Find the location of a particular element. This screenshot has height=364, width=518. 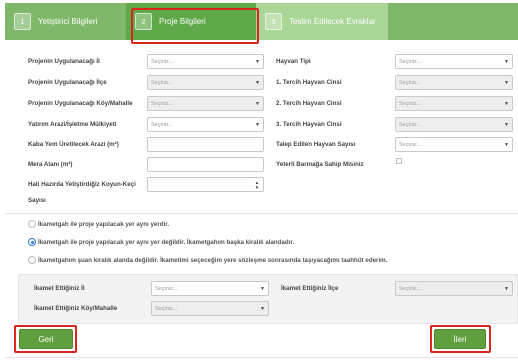

koyun-keci-input: ▲ ▼ is located at coordinates (205, 184).